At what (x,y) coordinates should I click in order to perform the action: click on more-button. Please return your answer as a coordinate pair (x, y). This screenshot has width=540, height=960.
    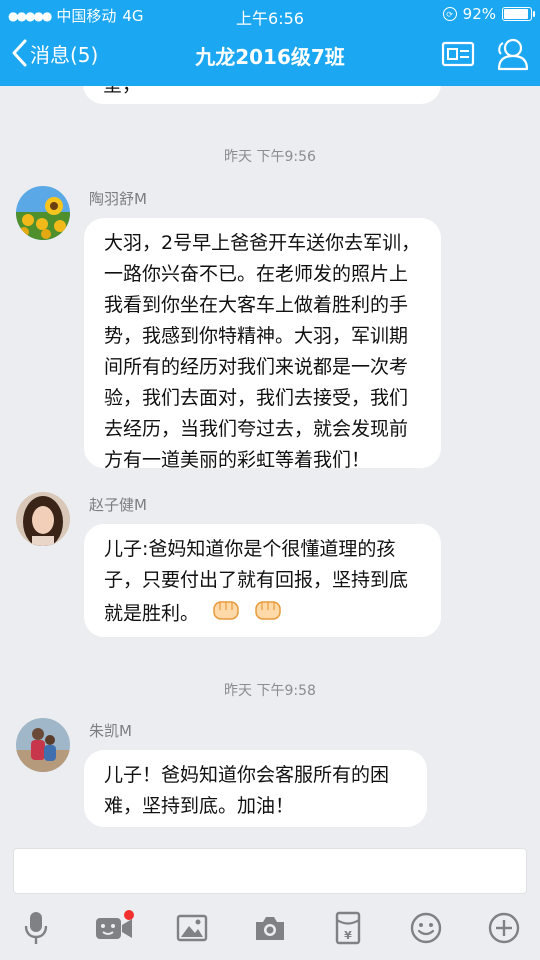
    Looking at the image, I should click on (504, 928).